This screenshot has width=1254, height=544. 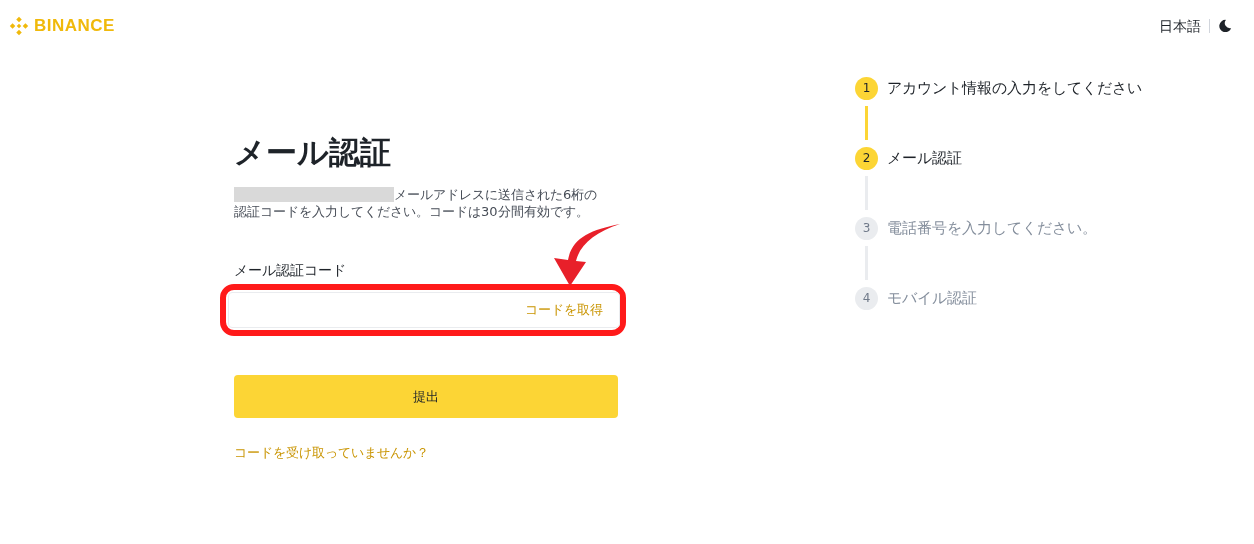 I want to click on step-label: メール認証, so click(x=924, y=158).